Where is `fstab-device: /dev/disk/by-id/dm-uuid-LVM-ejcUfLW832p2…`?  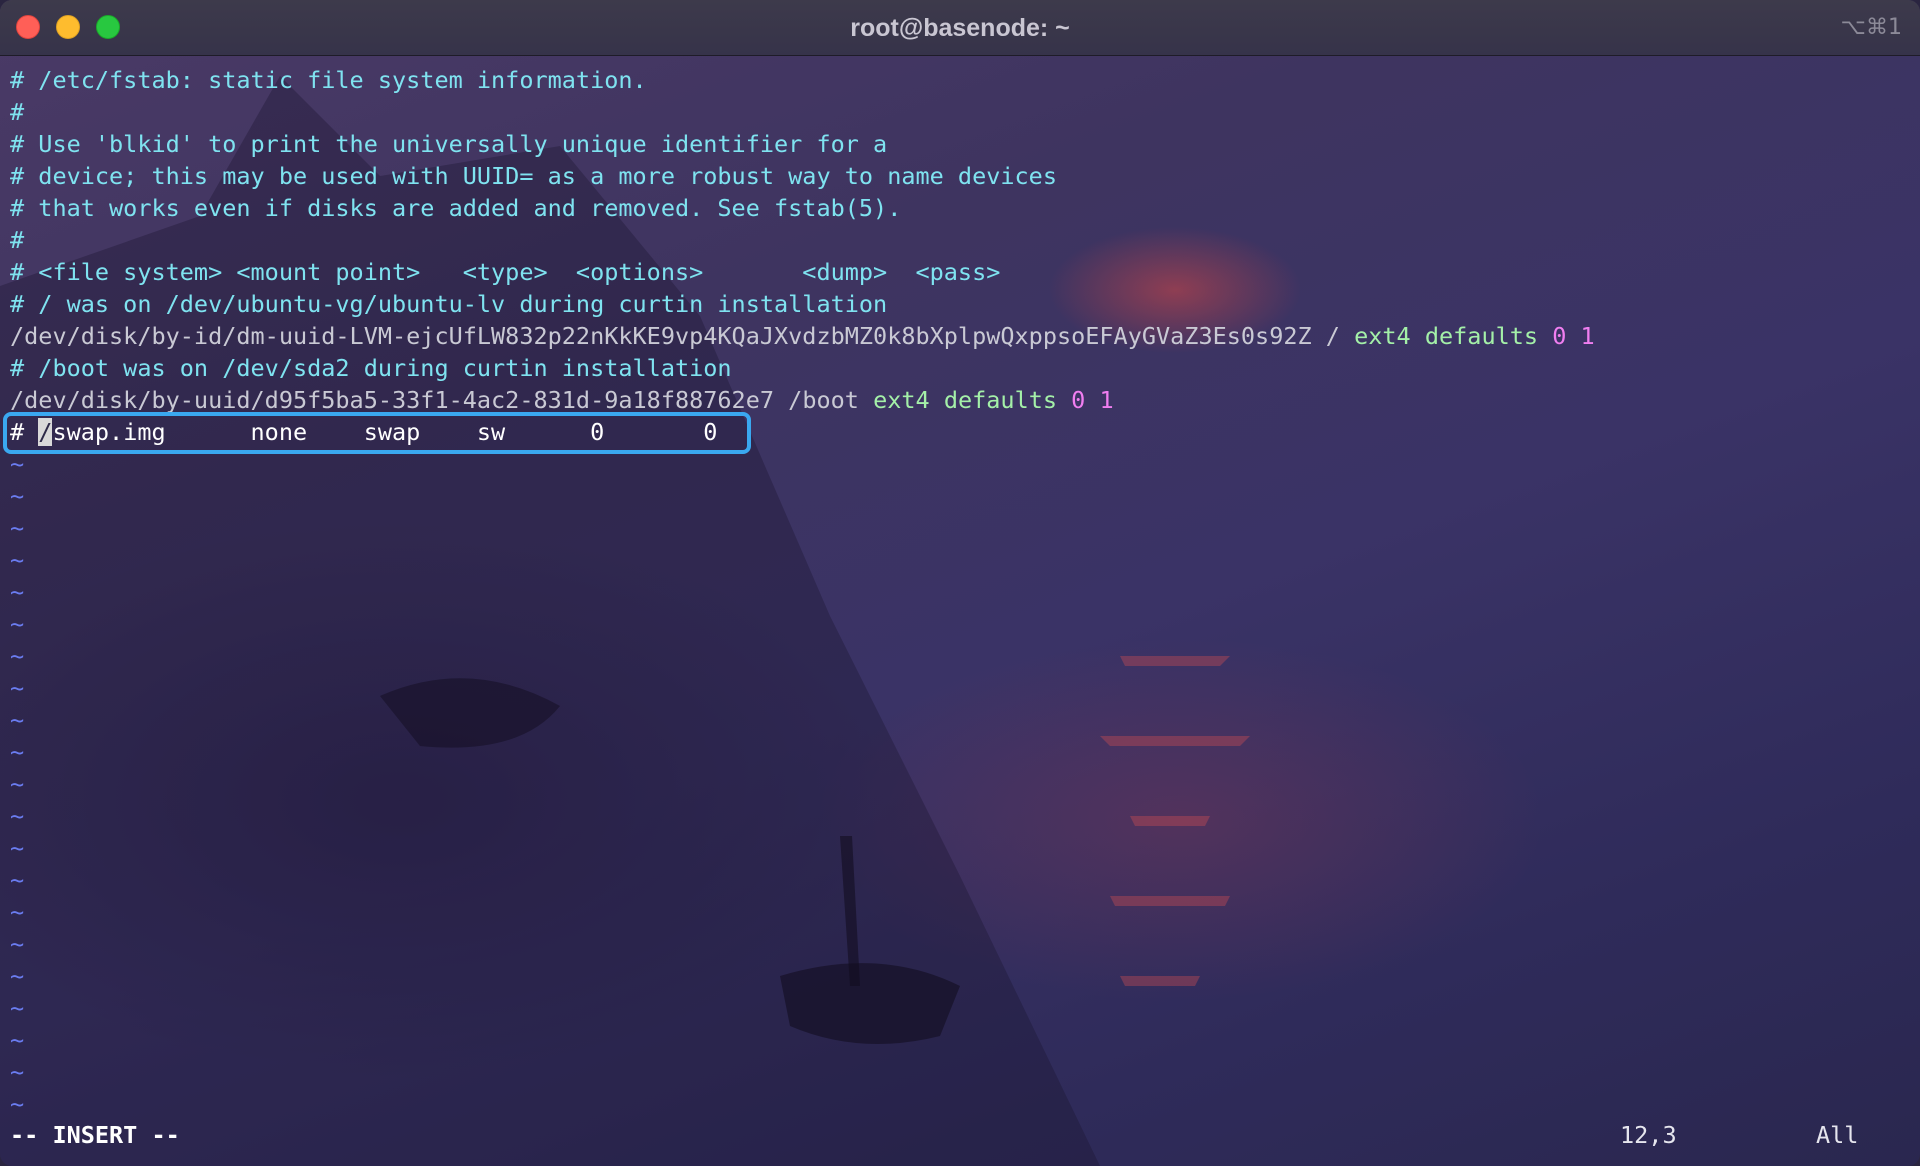 fstab-device: /dev/disk/by-id/dm-uuid-LVM-ejcUfLW832p2… is located at coordinates (661, 336).